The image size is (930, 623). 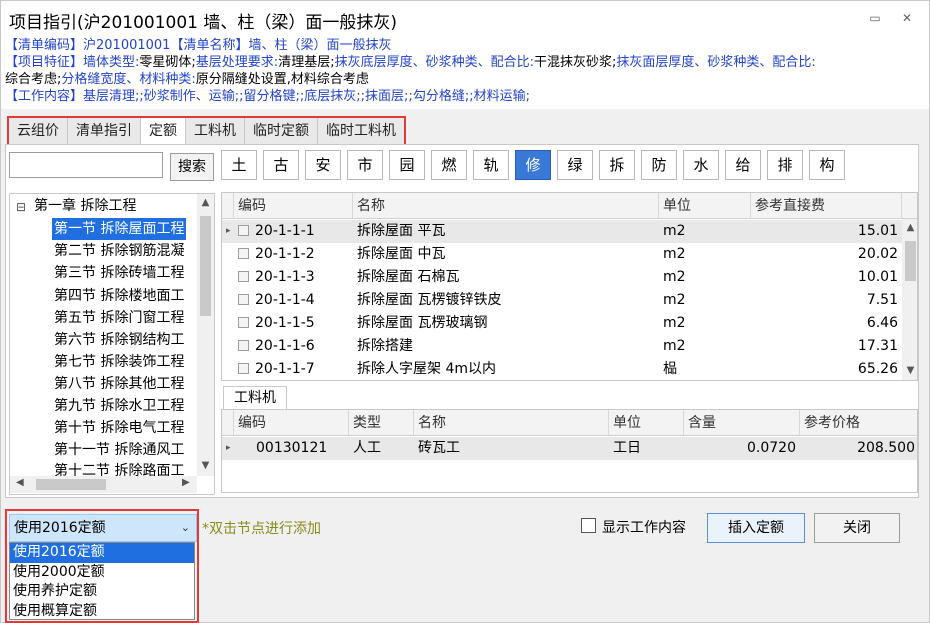 I want to click on add-hint: *双击节点进行添加, so click(x=261, y=529).